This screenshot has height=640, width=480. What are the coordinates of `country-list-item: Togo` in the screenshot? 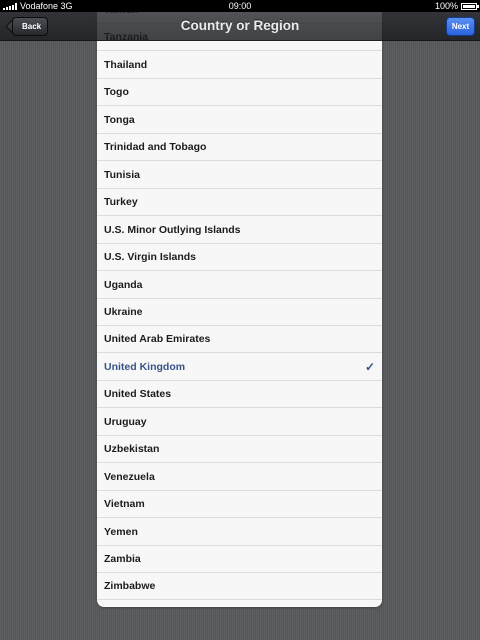 It's located at (239, 93).